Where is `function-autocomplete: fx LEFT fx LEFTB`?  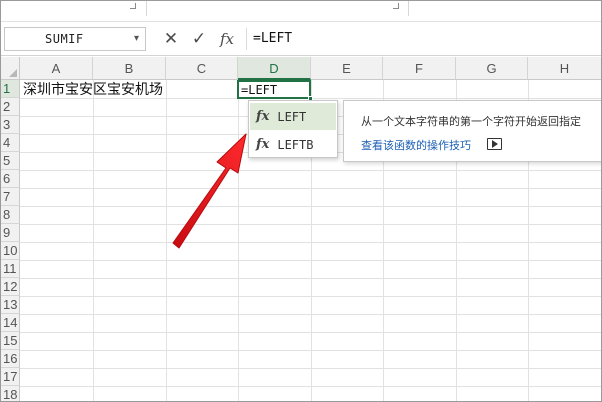 function-autocomplete: fx LEFT fx LEFTB is located at coordinates (293, 129).